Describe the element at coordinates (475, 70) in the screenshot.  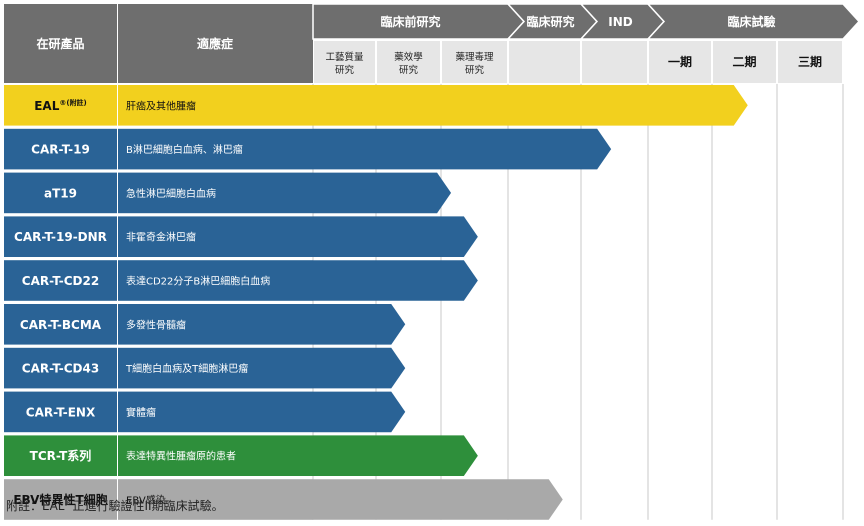
I see `subheader-label-2-1: 研究` at that location.